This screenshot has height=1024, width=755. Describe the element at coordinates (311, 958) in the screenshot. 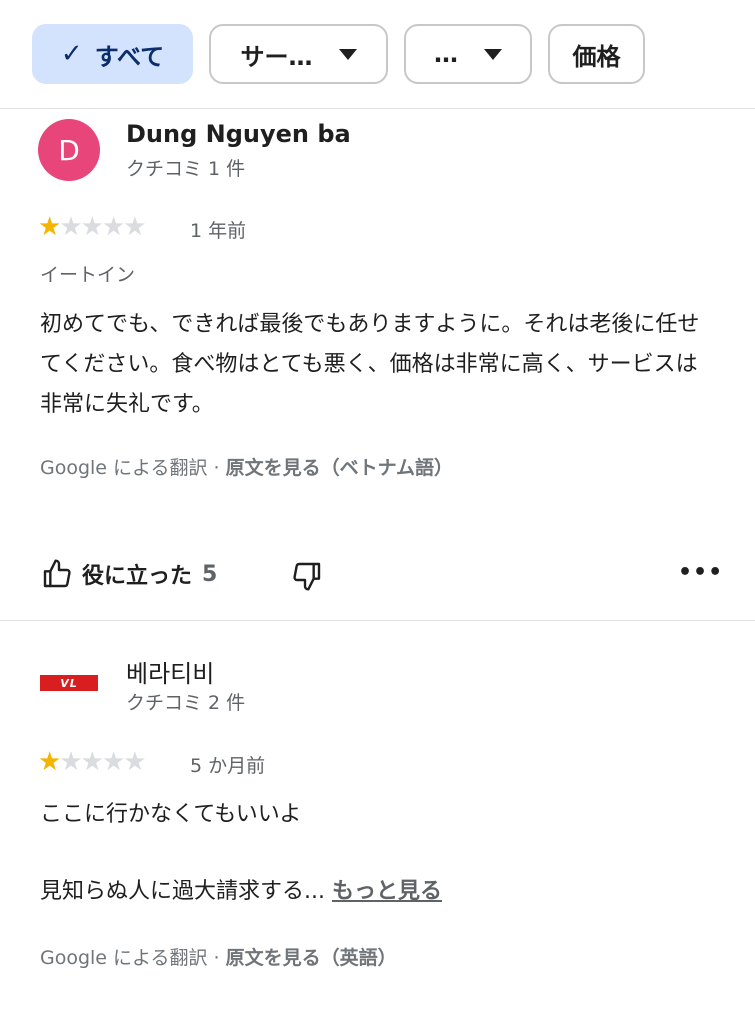

I see `see-original-link: 原文を見る（英語）` at that location.